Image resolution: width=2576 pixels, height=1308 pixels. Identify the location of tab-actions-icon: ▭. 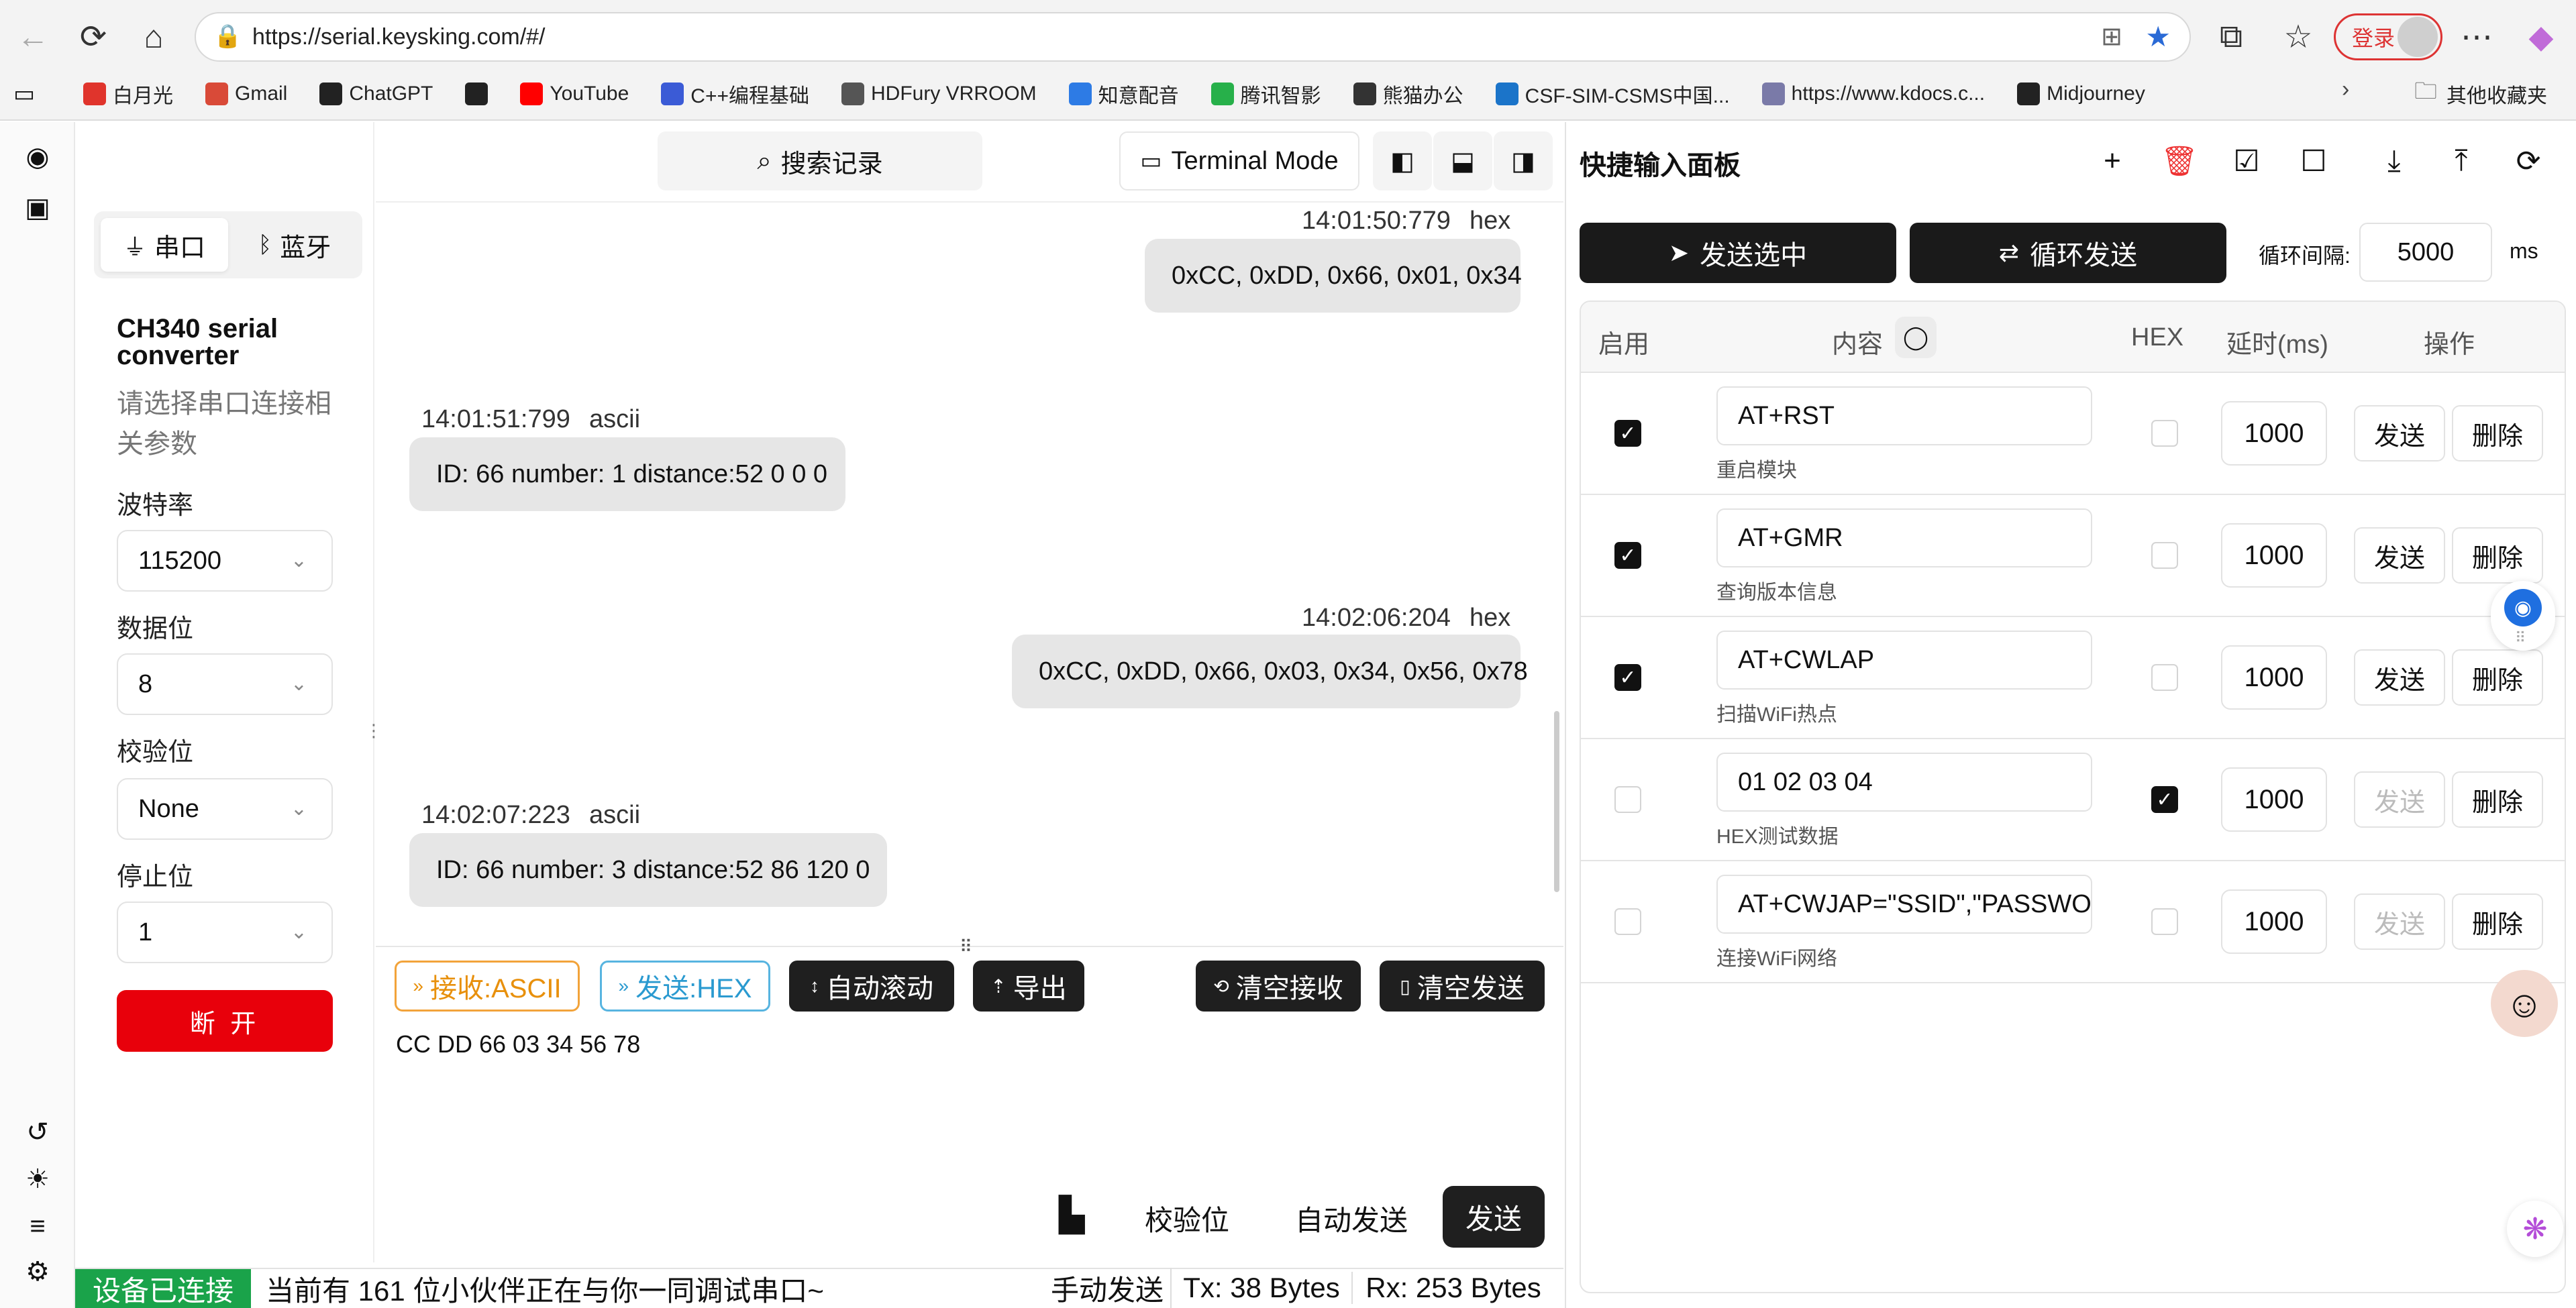
(24, 93).